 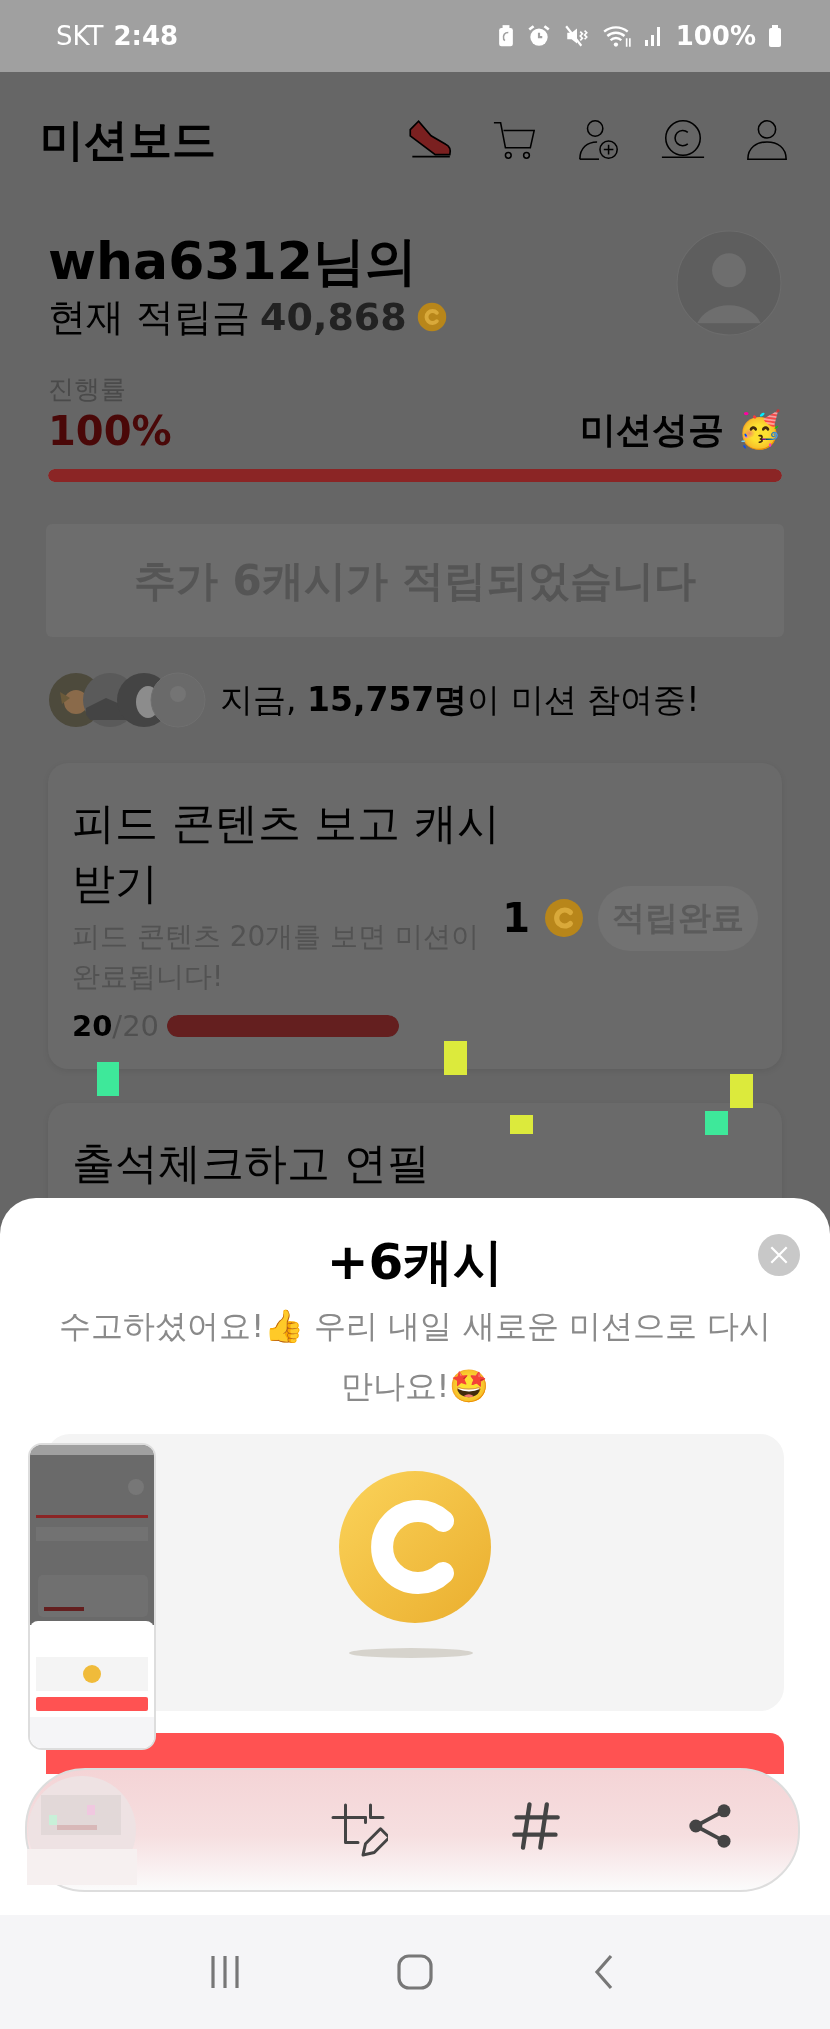 I want to click on status-time: 2:48, so click(x=146, y=36).